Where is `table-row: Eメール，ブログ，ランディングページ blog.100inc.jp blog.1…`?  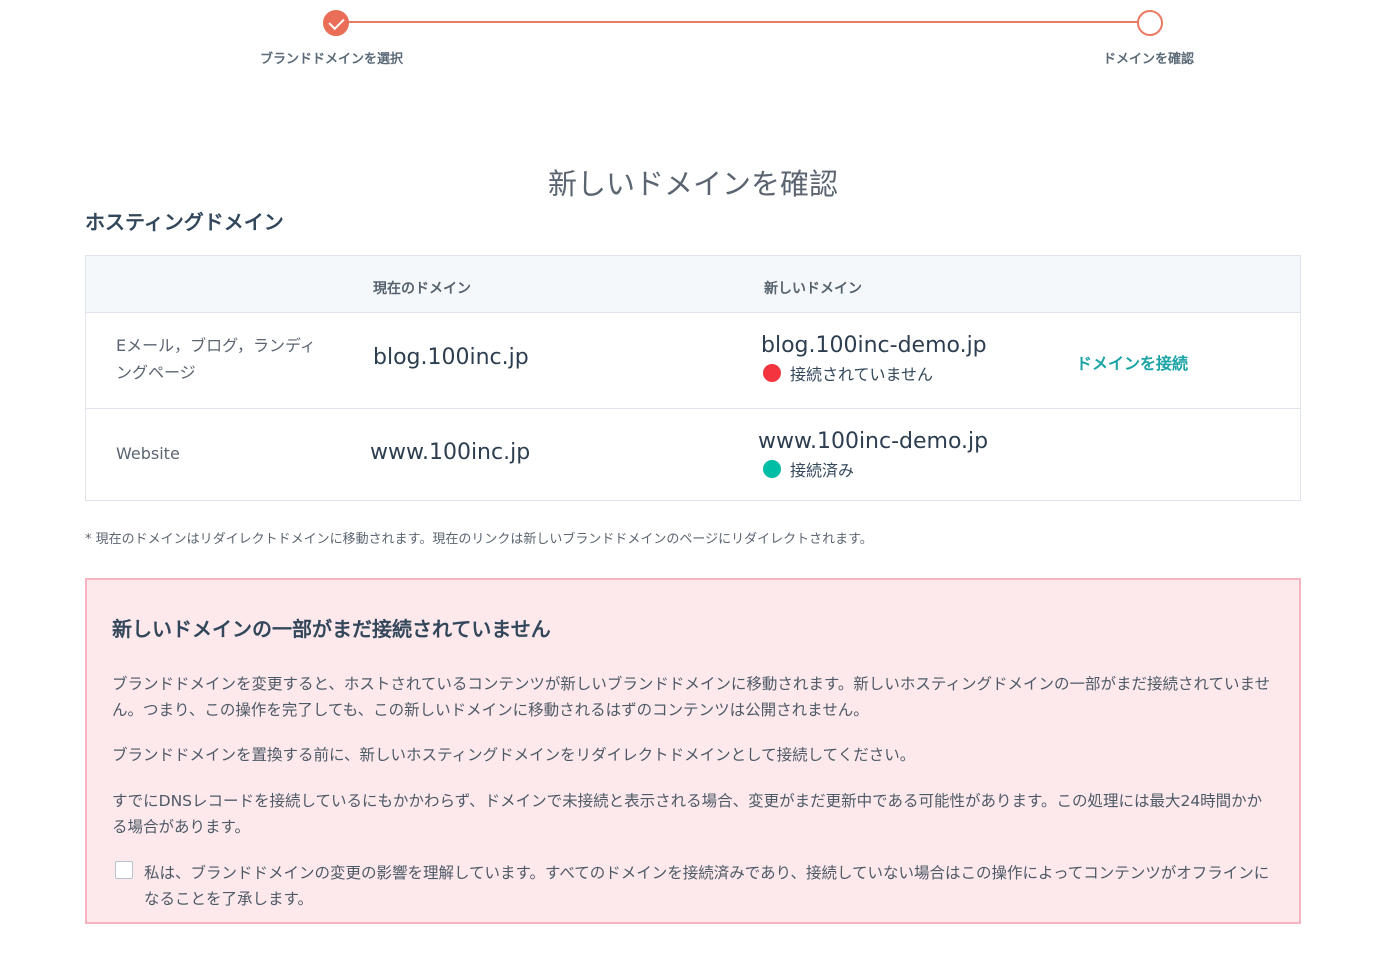 table-row: Eメール，ブログ，ランディングページ blog.100inc.jp blog.1… is located at coordinates (693, 361).